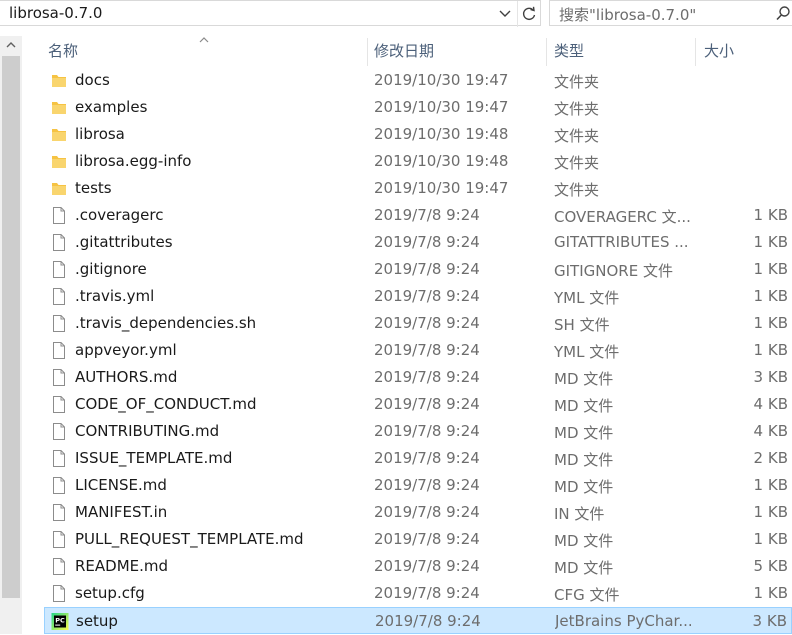 This screenshot has width=792, height=635. I want to click on file-row: librosa.egg-info 2019/10/30 19:48 文件夹, so click(418, 161).